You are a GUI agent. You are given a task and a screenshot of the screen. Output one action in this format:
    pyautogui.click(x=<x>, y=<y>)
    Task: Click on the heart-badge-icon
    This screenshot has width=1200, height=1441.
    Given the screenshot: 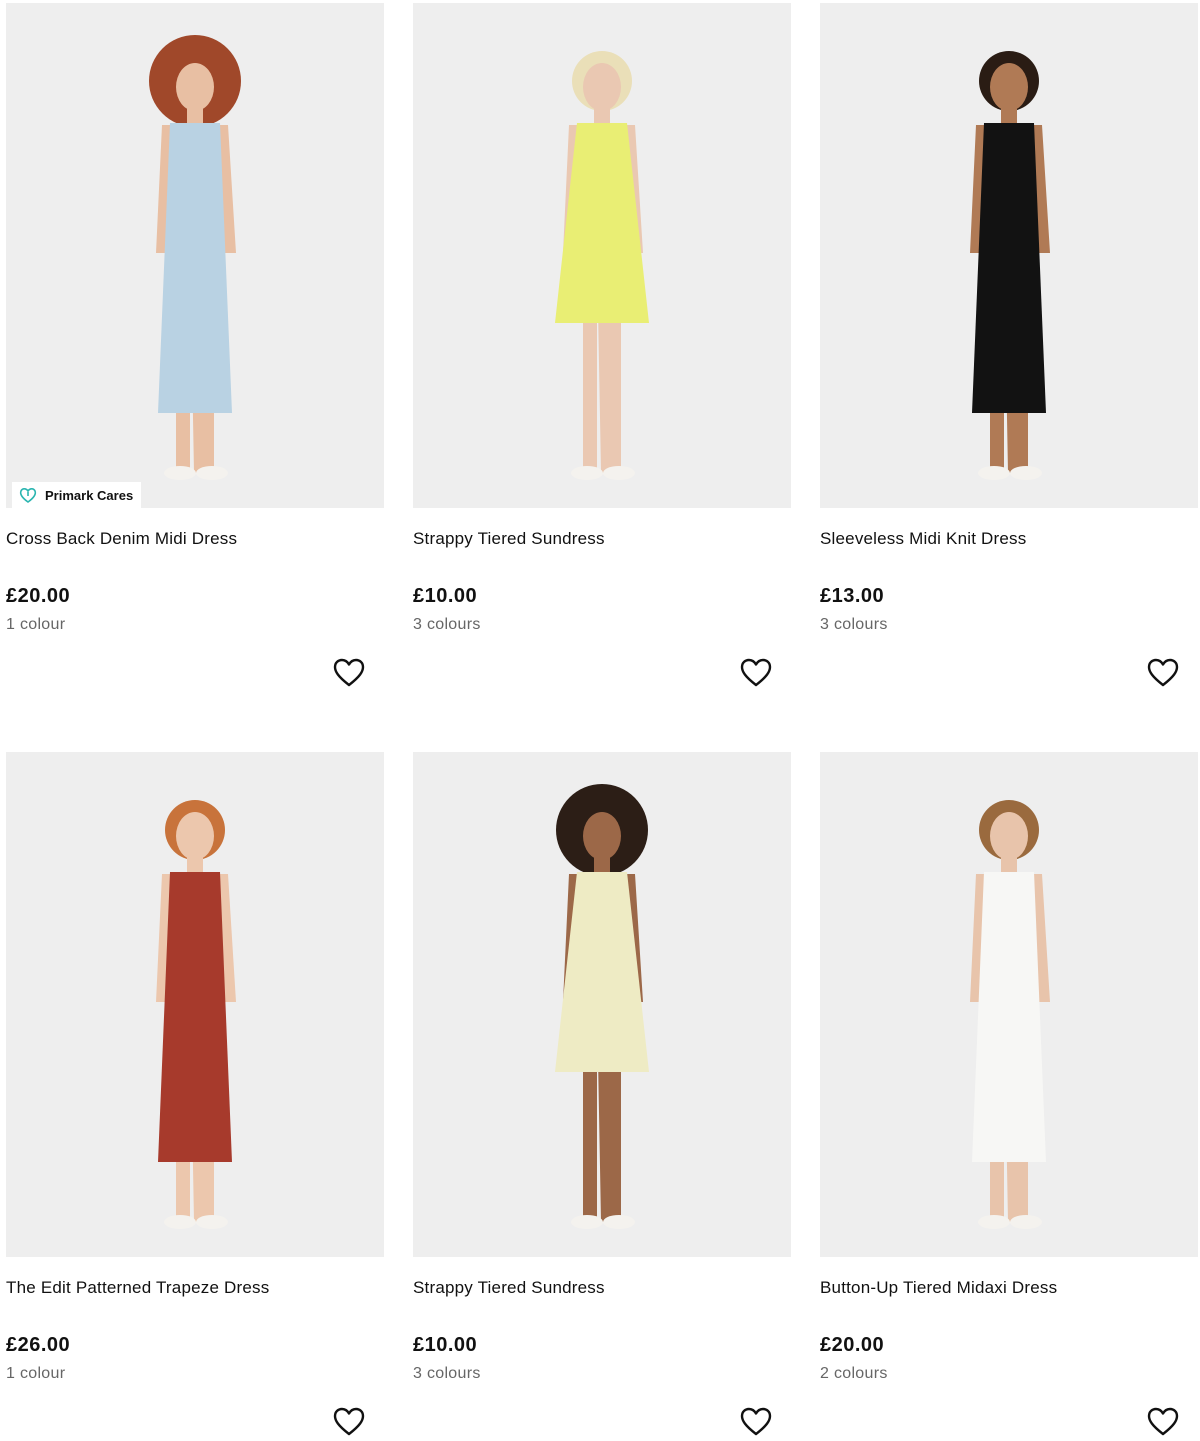 What is the action you would take?
    pyautogui.click(x=28, y=495)
    